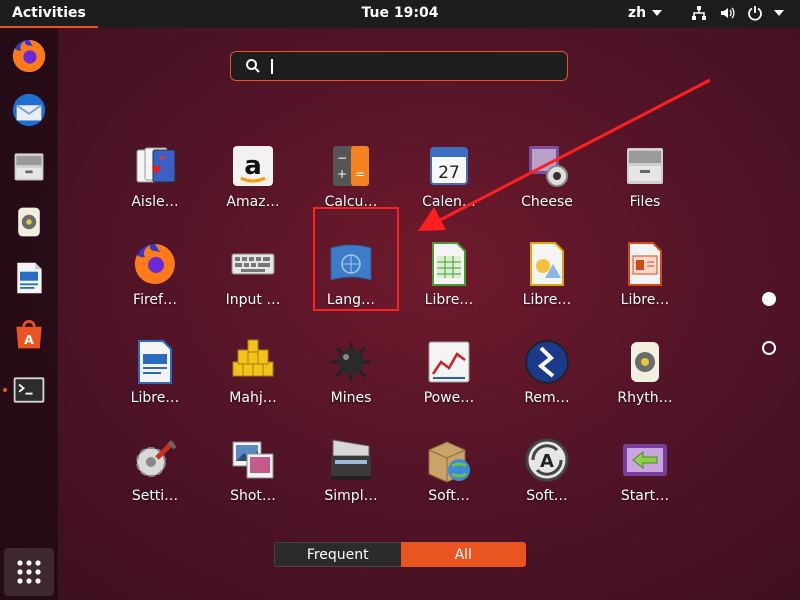 This screenshot has width=800, height=600. Describe the element at coordinates (272, 66) in the screenshot. I see `text-cursor` at that location.